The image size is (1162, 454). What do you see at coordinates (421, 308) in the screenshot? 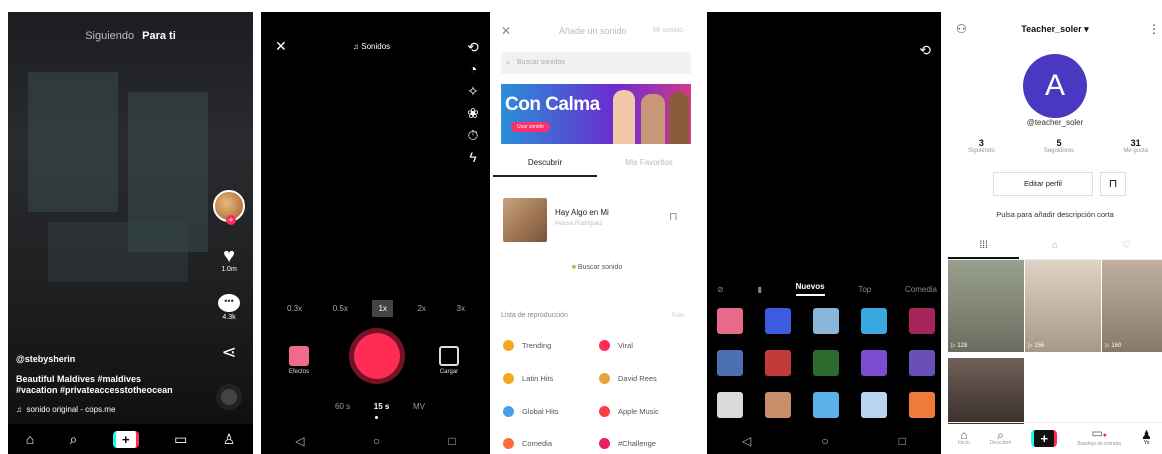
I see `speed-option: 2x` at bounding box center [421, 308].